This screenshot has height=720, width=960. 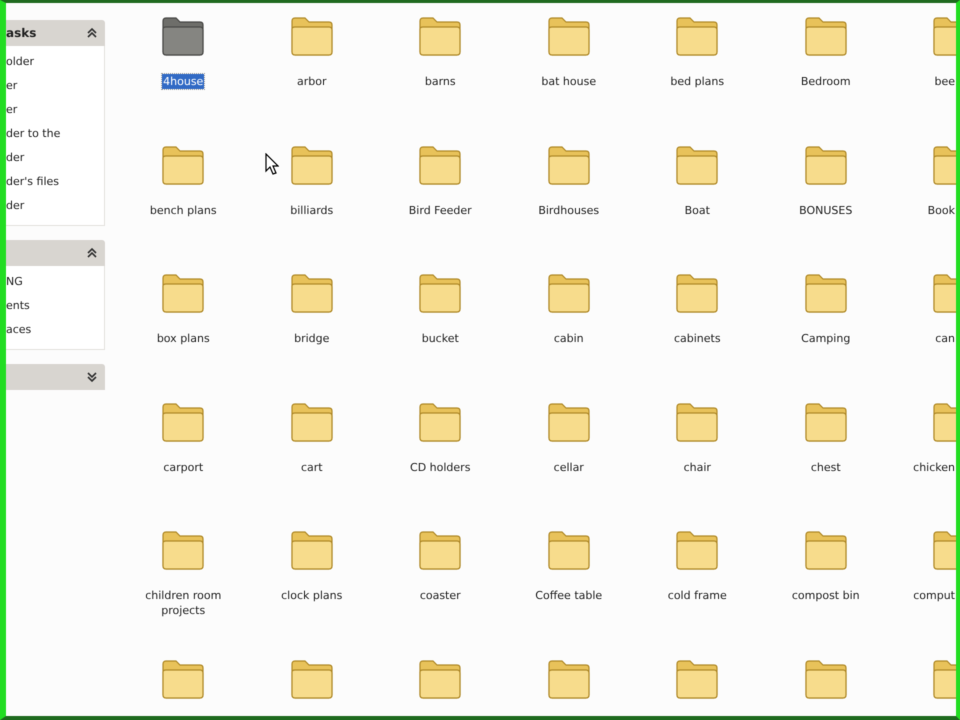 I want to click on task-link: older, so click(x=55, y=61).